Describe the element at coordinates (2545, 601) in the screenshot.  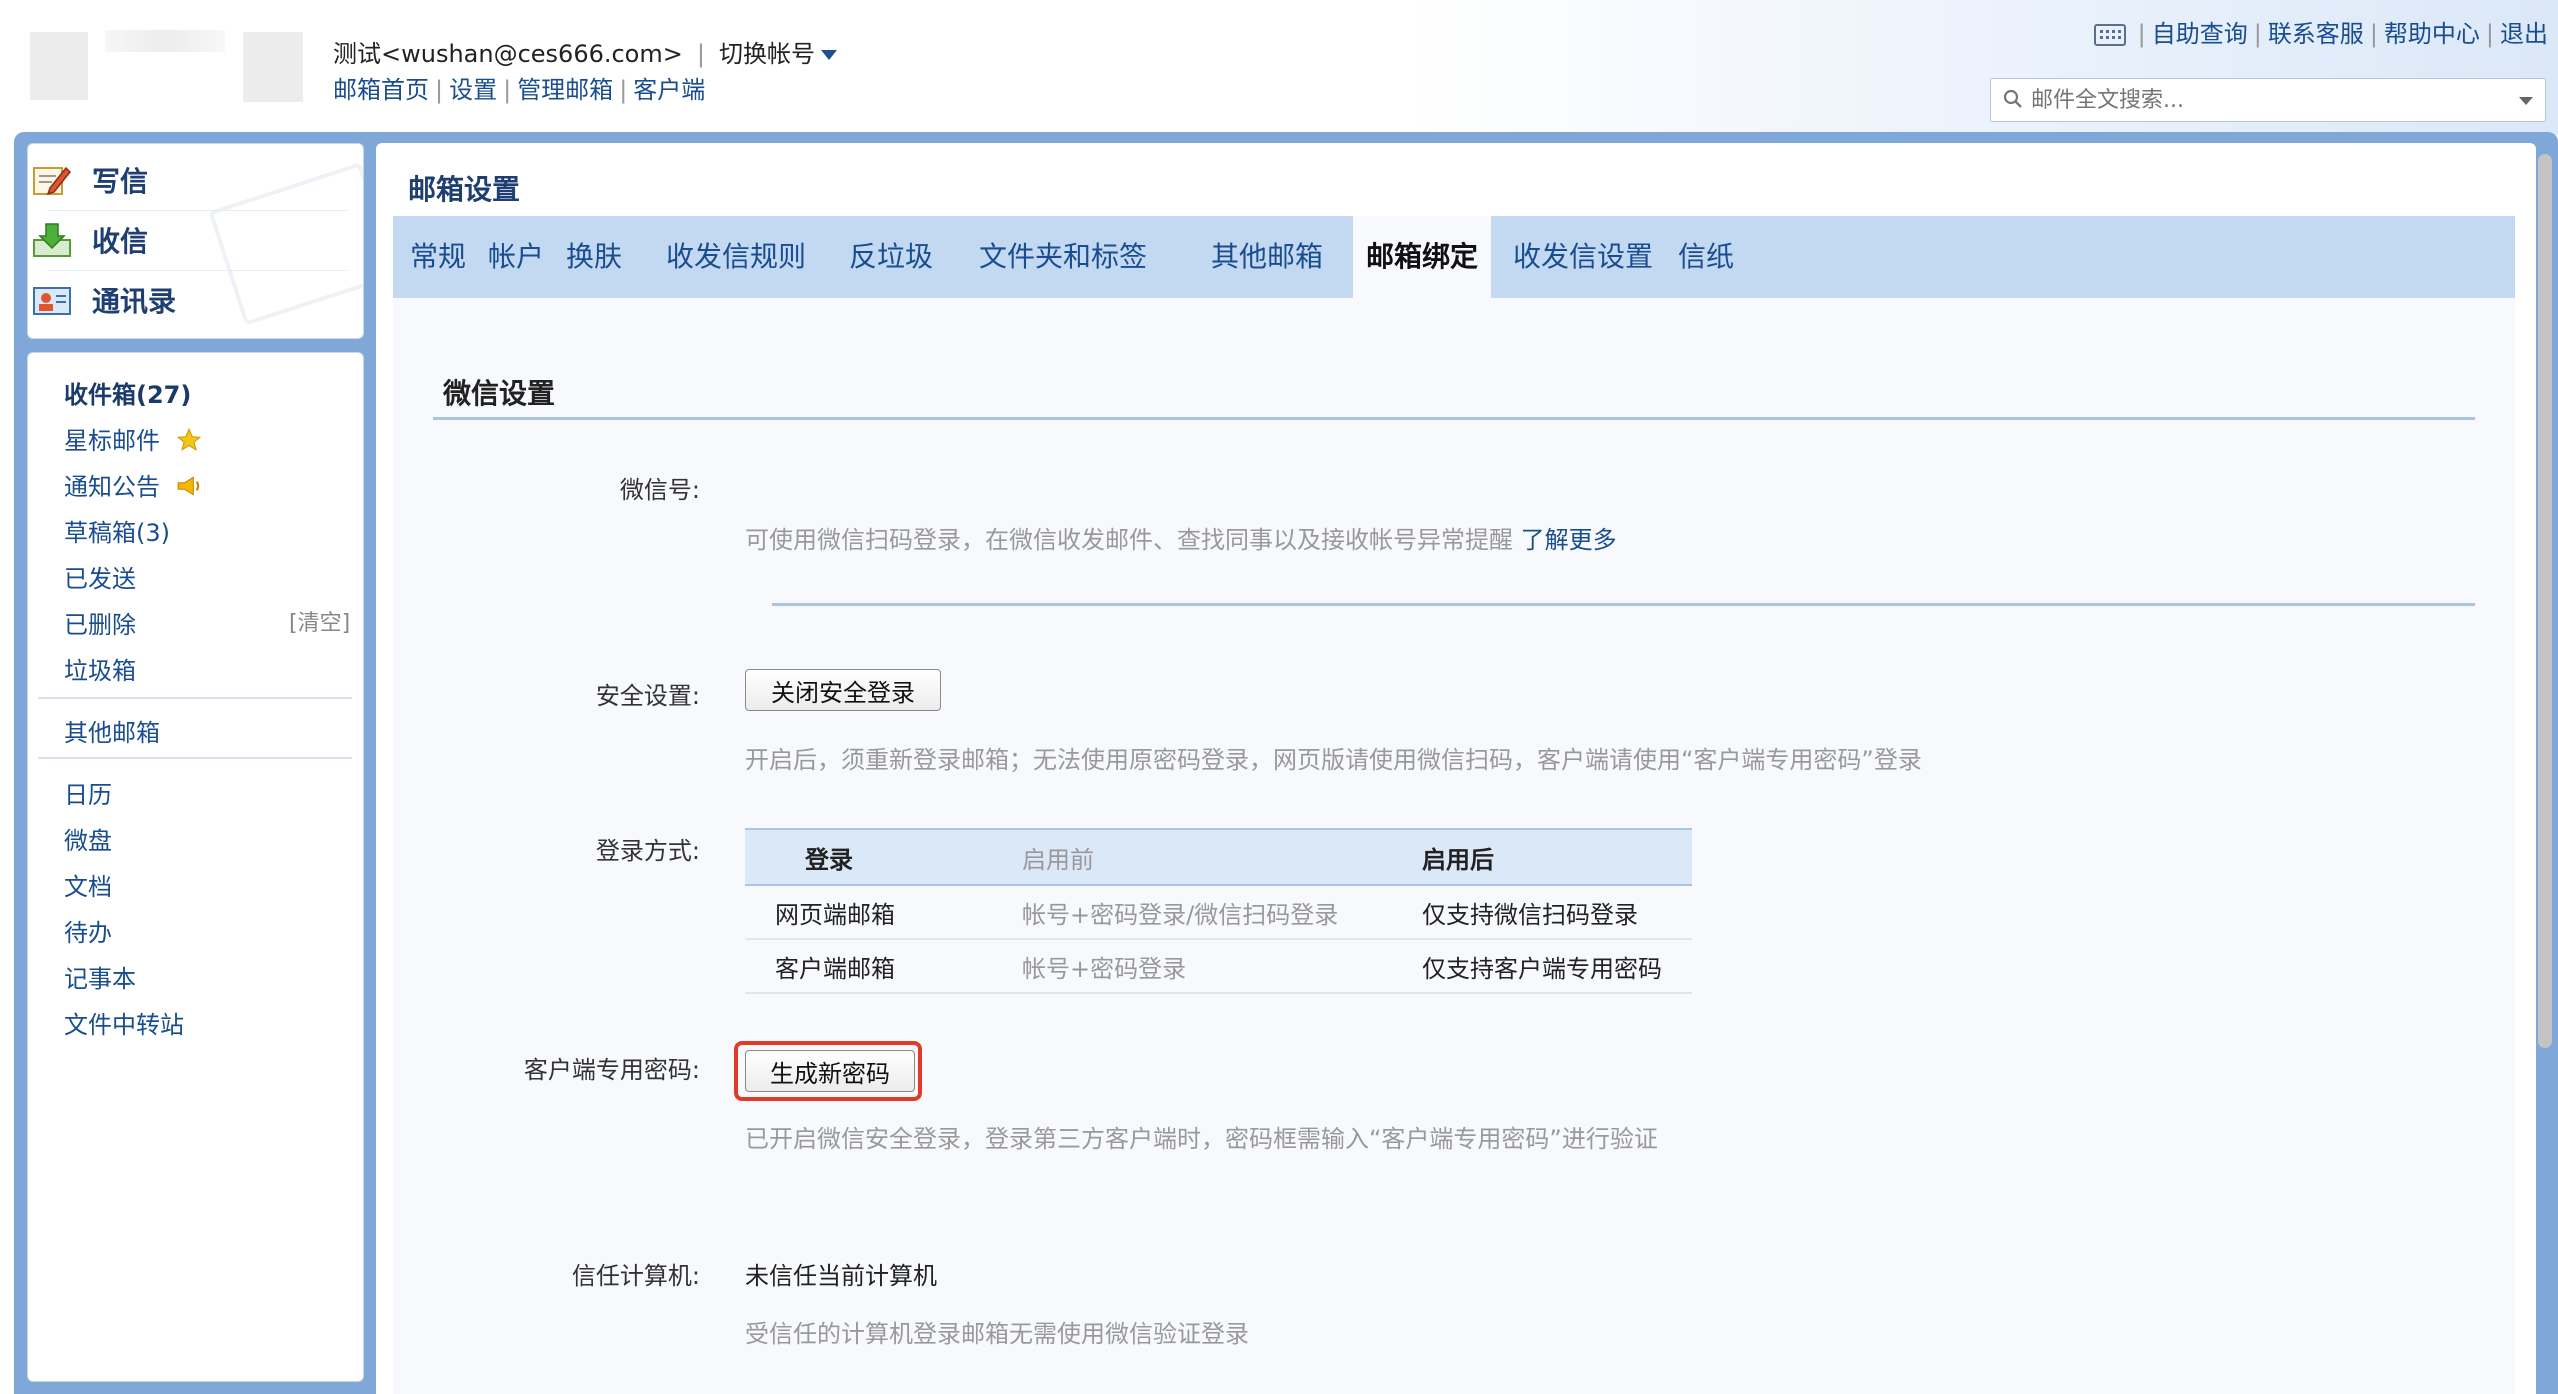
I see `scrollbar` at that location.